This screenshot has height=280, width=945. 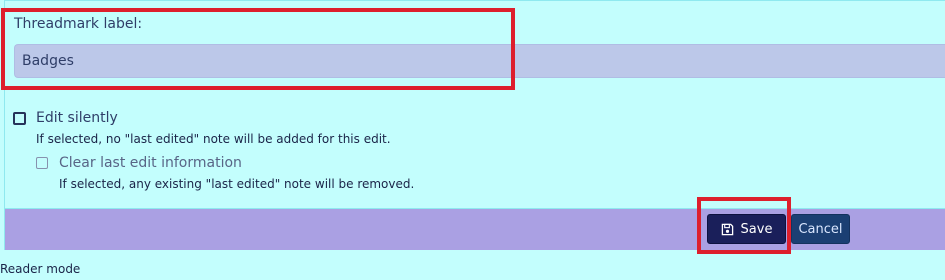 I want to click on edit-silently-label: Edit silently, so click(x=77, y=118).